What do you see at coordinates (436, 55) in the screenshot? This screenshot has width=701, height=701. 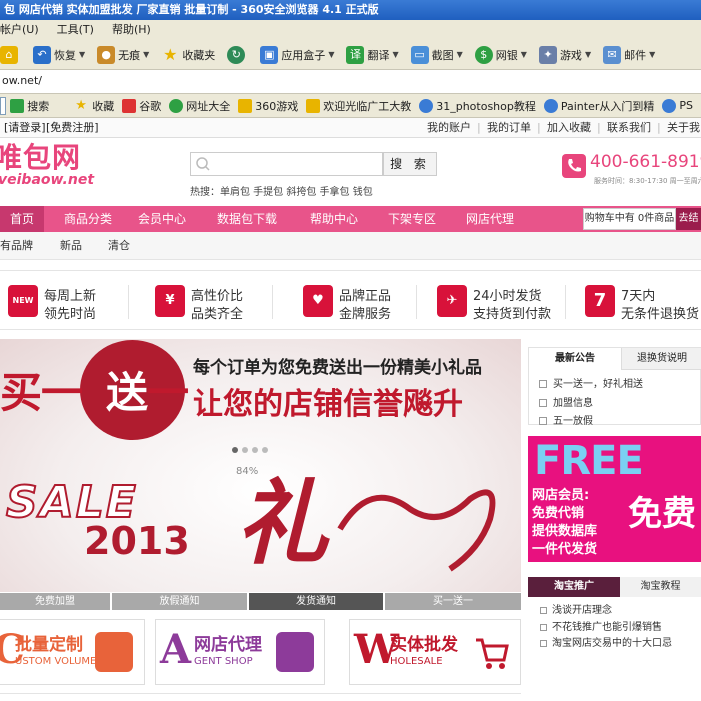 I see `screenshot-button: ▭ 截图 ▼` at bounding box center [436, 55].